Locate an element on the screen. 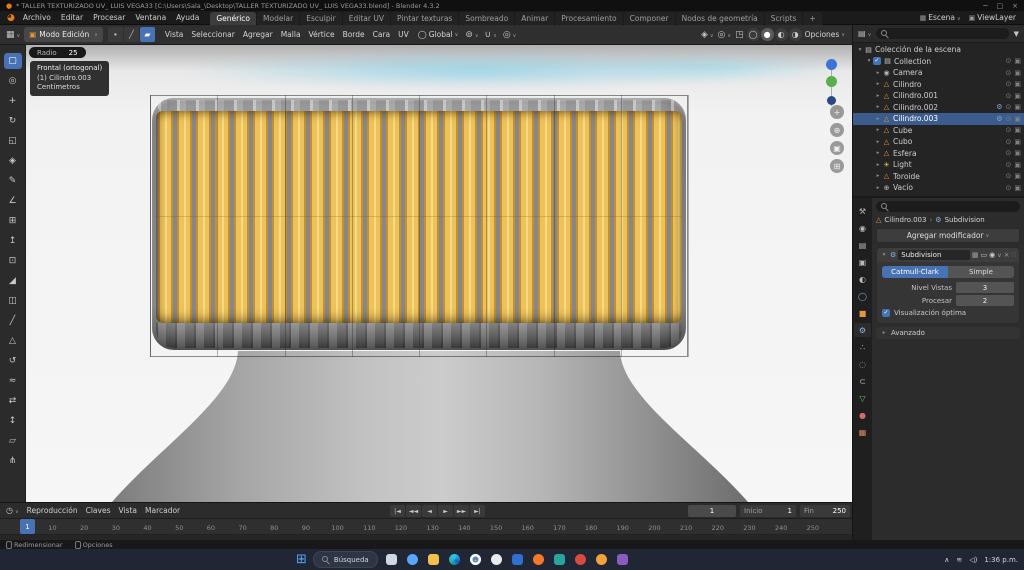 Image resolution: width=1024 pixels, height=570 pixels. viewport-menu-cara: Cara is located at coordinates (382, 34).